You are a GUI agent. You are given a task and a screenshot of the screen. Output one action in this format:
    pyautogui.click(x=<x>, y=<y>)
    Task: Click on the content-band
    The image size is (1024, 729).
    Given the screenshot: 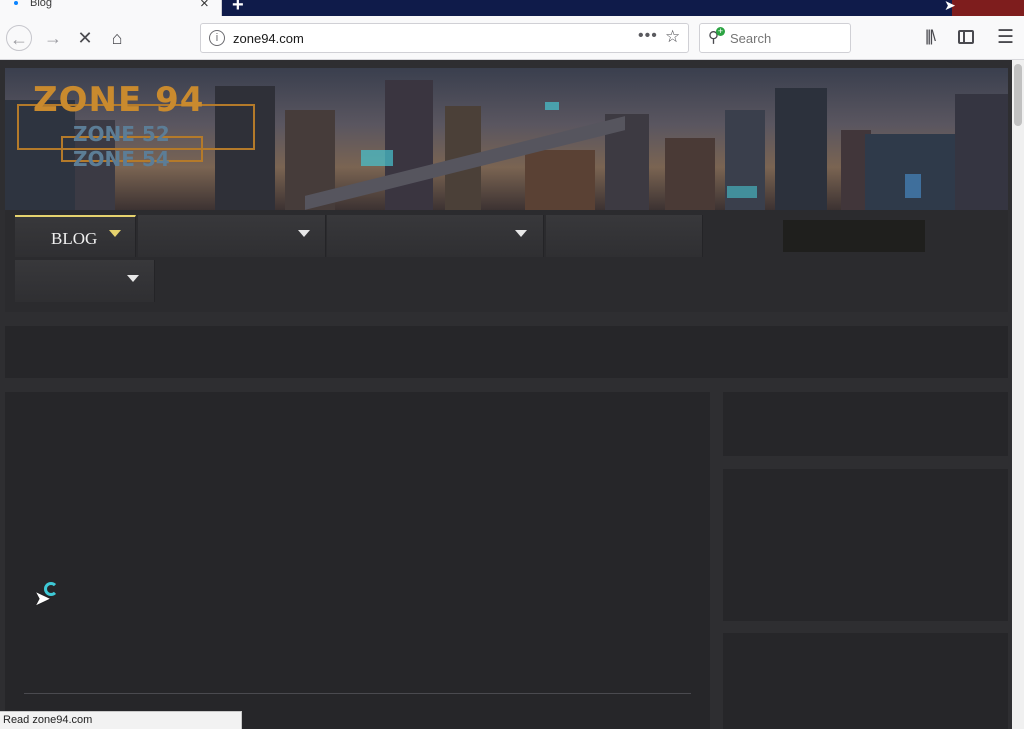 What is the action you would take?
    pyautogui.click(x=506, y=352)
    